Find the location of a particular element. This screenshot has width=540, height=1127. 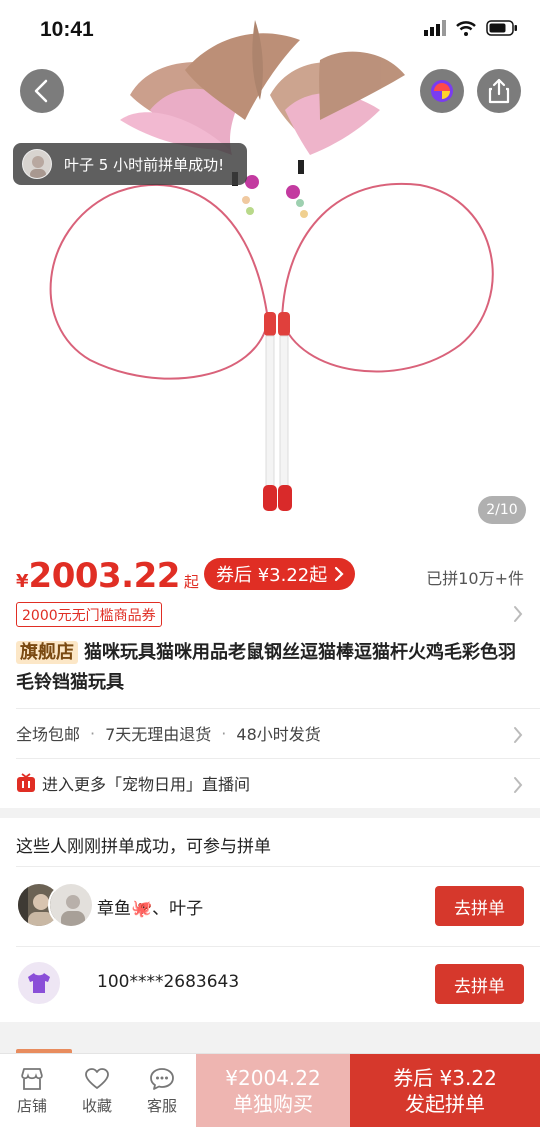

live-room-text: 进入更多「宠物日用」直播间 is located at coordinates (146, 784).